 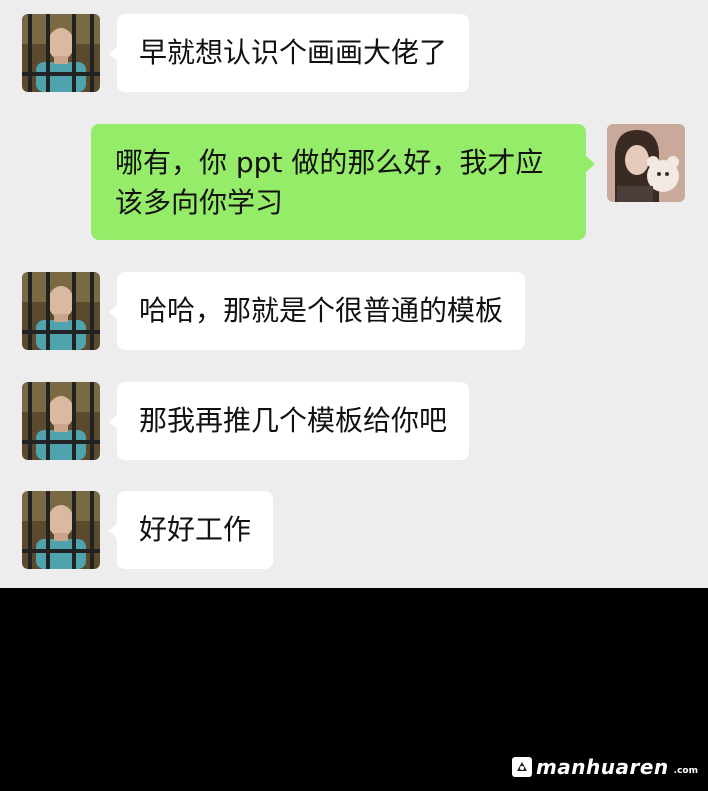 I want to click on message-bubble-incoming: 那我再推几个模板给你吧, so click(x=293, y=421).